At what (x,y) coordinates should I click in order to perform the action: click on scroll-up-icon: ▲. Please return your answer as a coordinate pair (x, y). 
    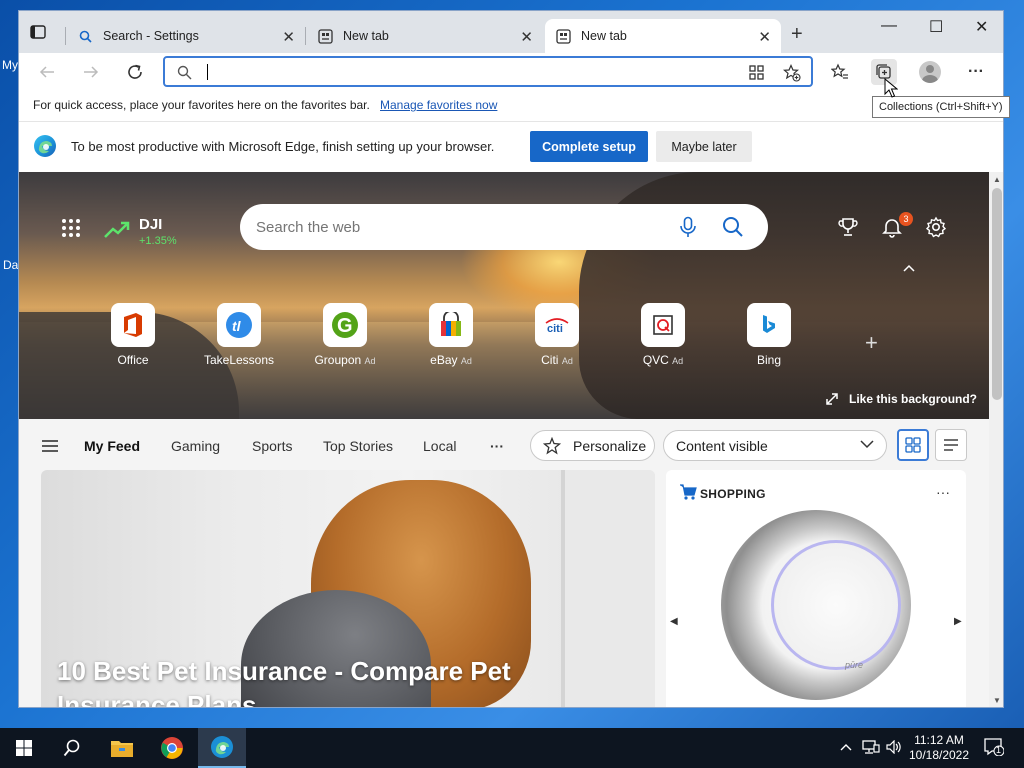
    Looking at the image, I should click on (997, 179).